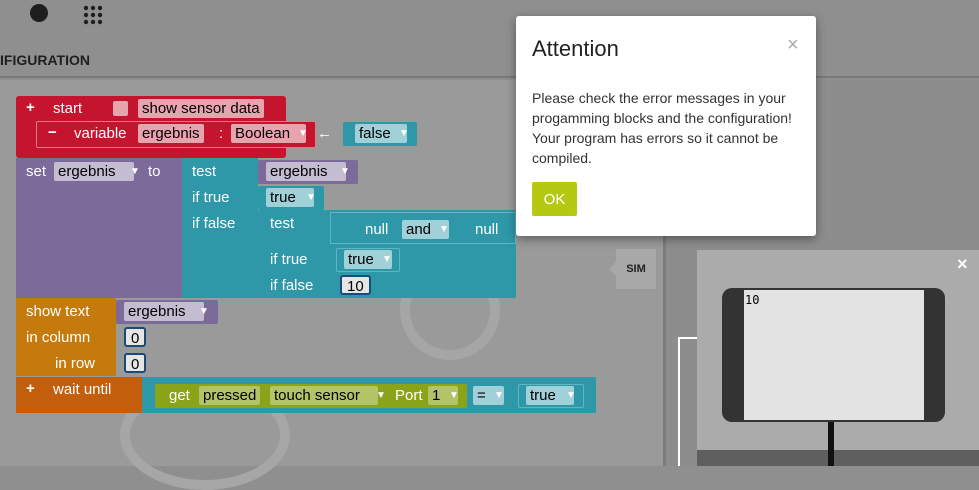 This screenshot has height=490, width=979. I want to click on sensor-type-chevron-icon: ▼, so click(381, 395).